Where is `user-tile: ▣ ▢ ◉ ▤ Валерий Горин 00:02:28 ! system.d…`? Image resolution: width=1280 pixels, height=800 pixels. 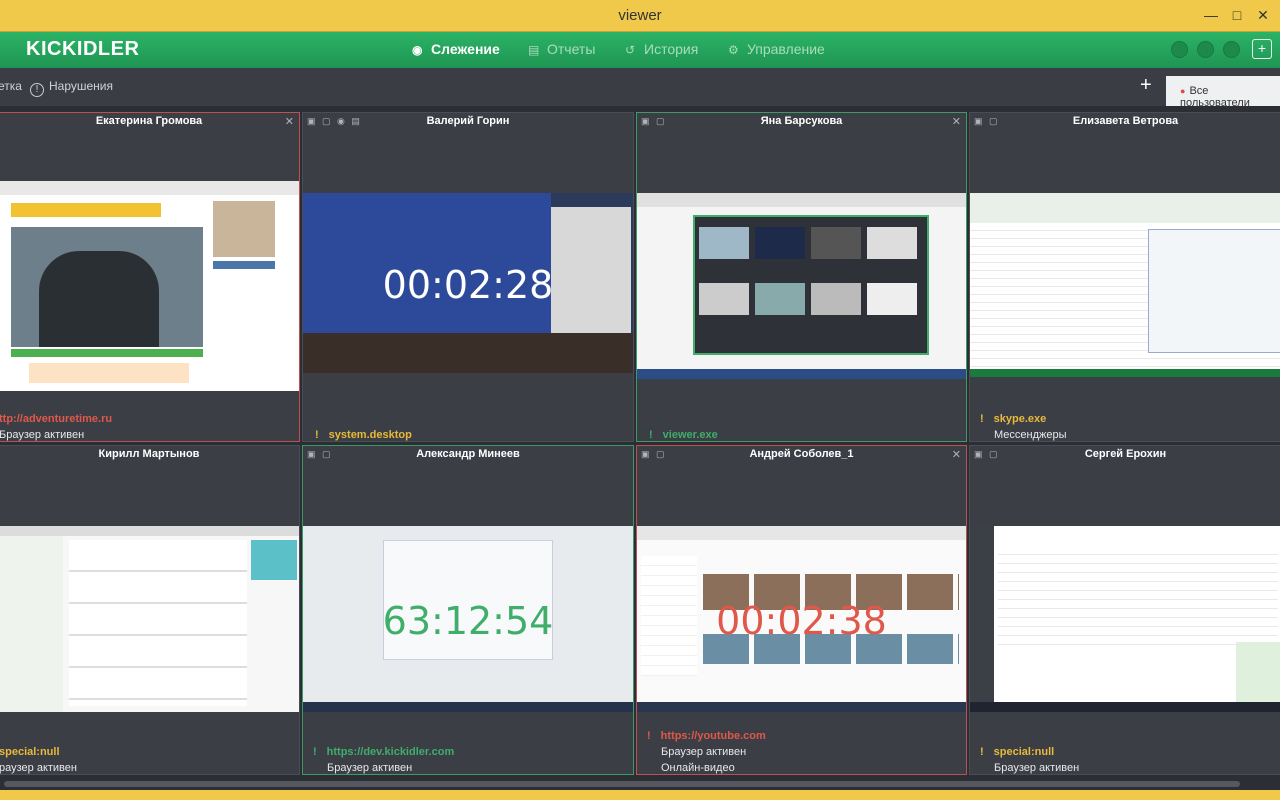
user-tile: ▣ ▢ ◉ ▤ Валерий Горин 00:02:28 ! system.d… is located at coordinates (468, 277).